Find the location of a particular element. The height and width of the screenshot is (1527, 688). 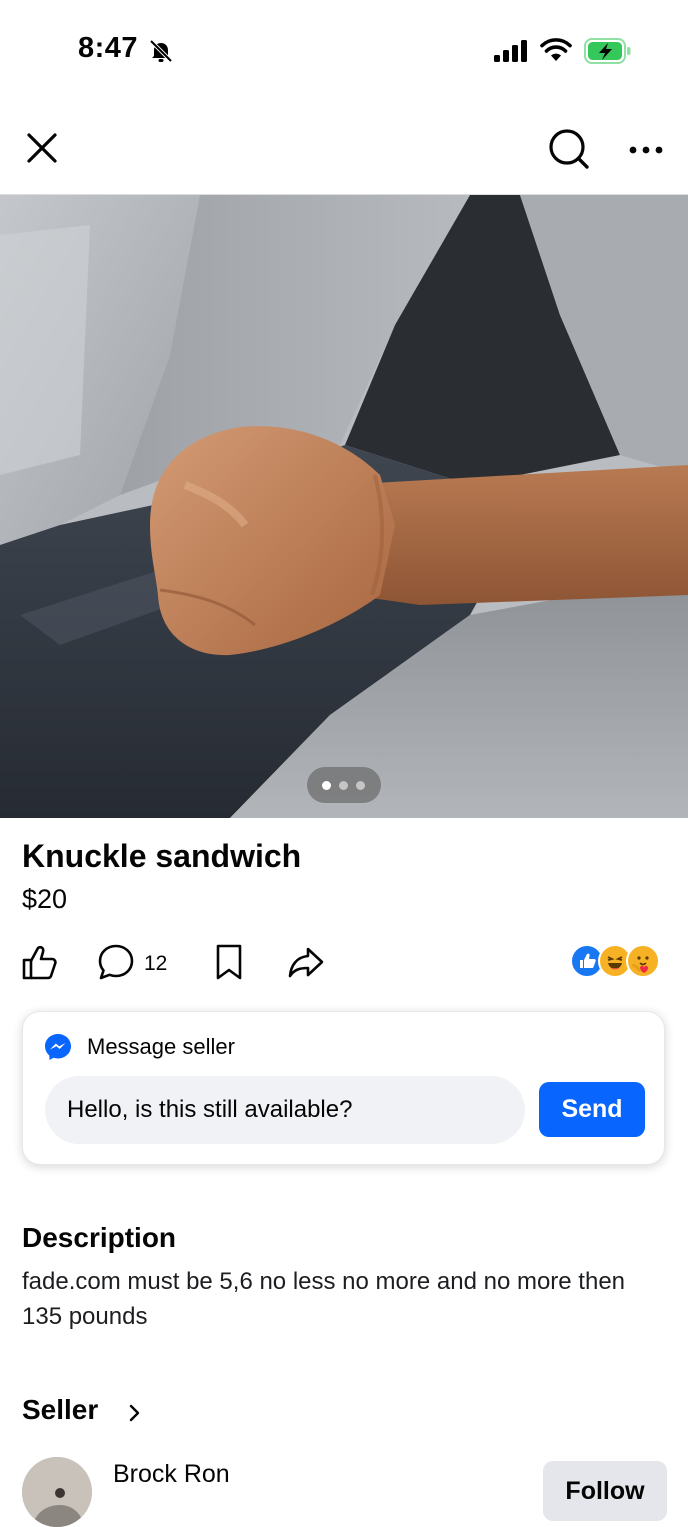

share-icon is located at coordinates (306, 962).